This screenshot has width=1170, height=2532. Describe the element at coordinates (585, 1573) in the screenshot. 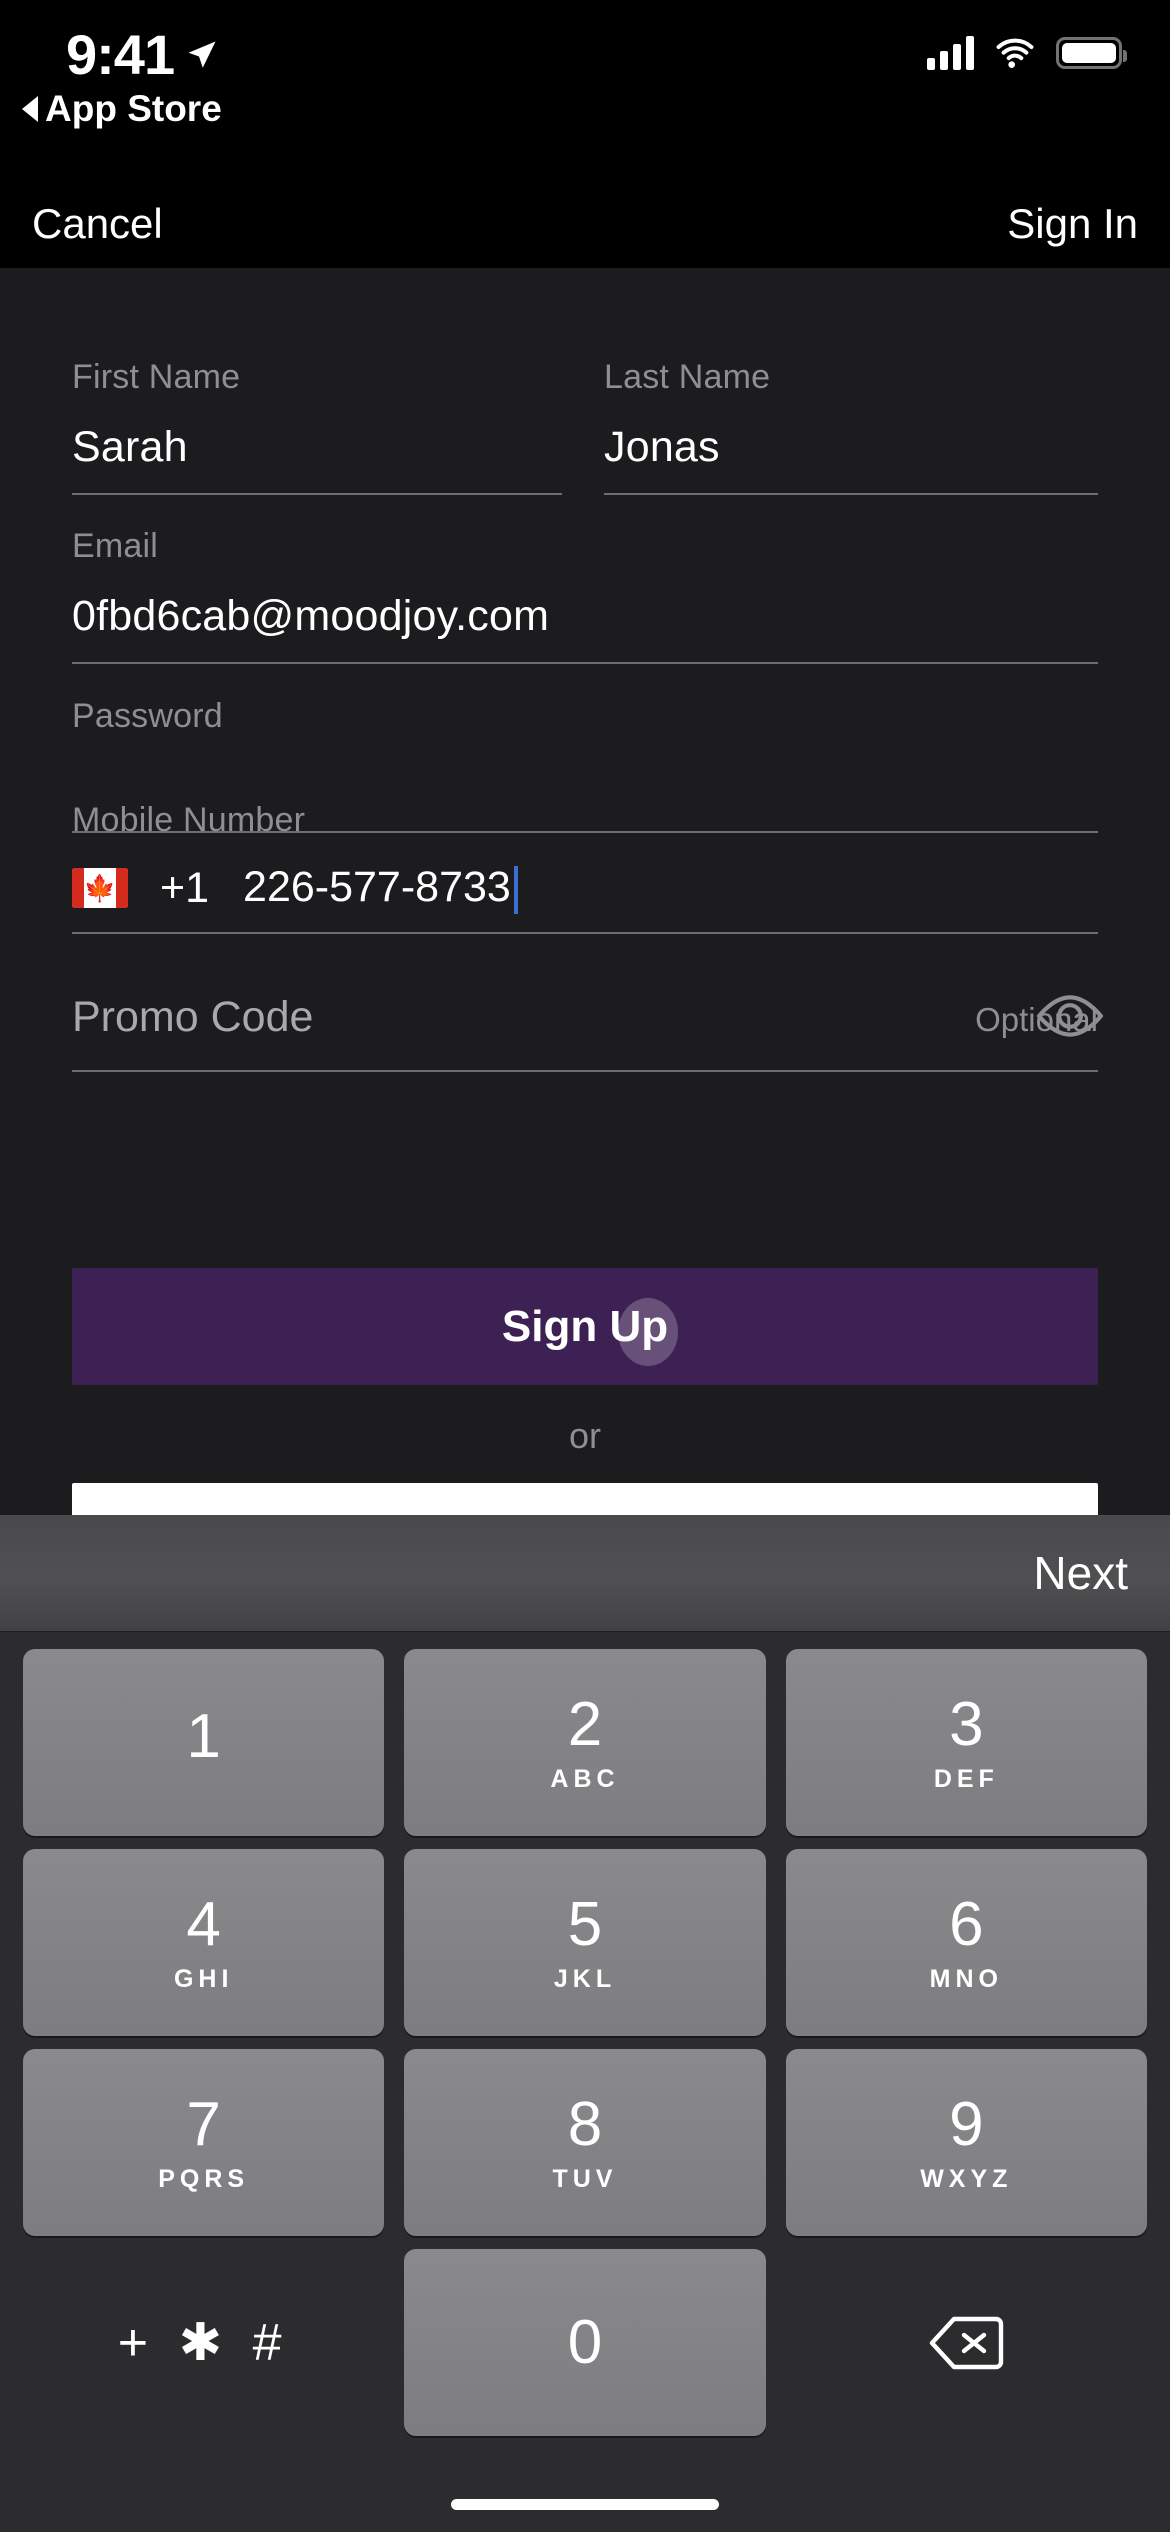

I see `keyboard-accessory-toolbar: Next` at that location.